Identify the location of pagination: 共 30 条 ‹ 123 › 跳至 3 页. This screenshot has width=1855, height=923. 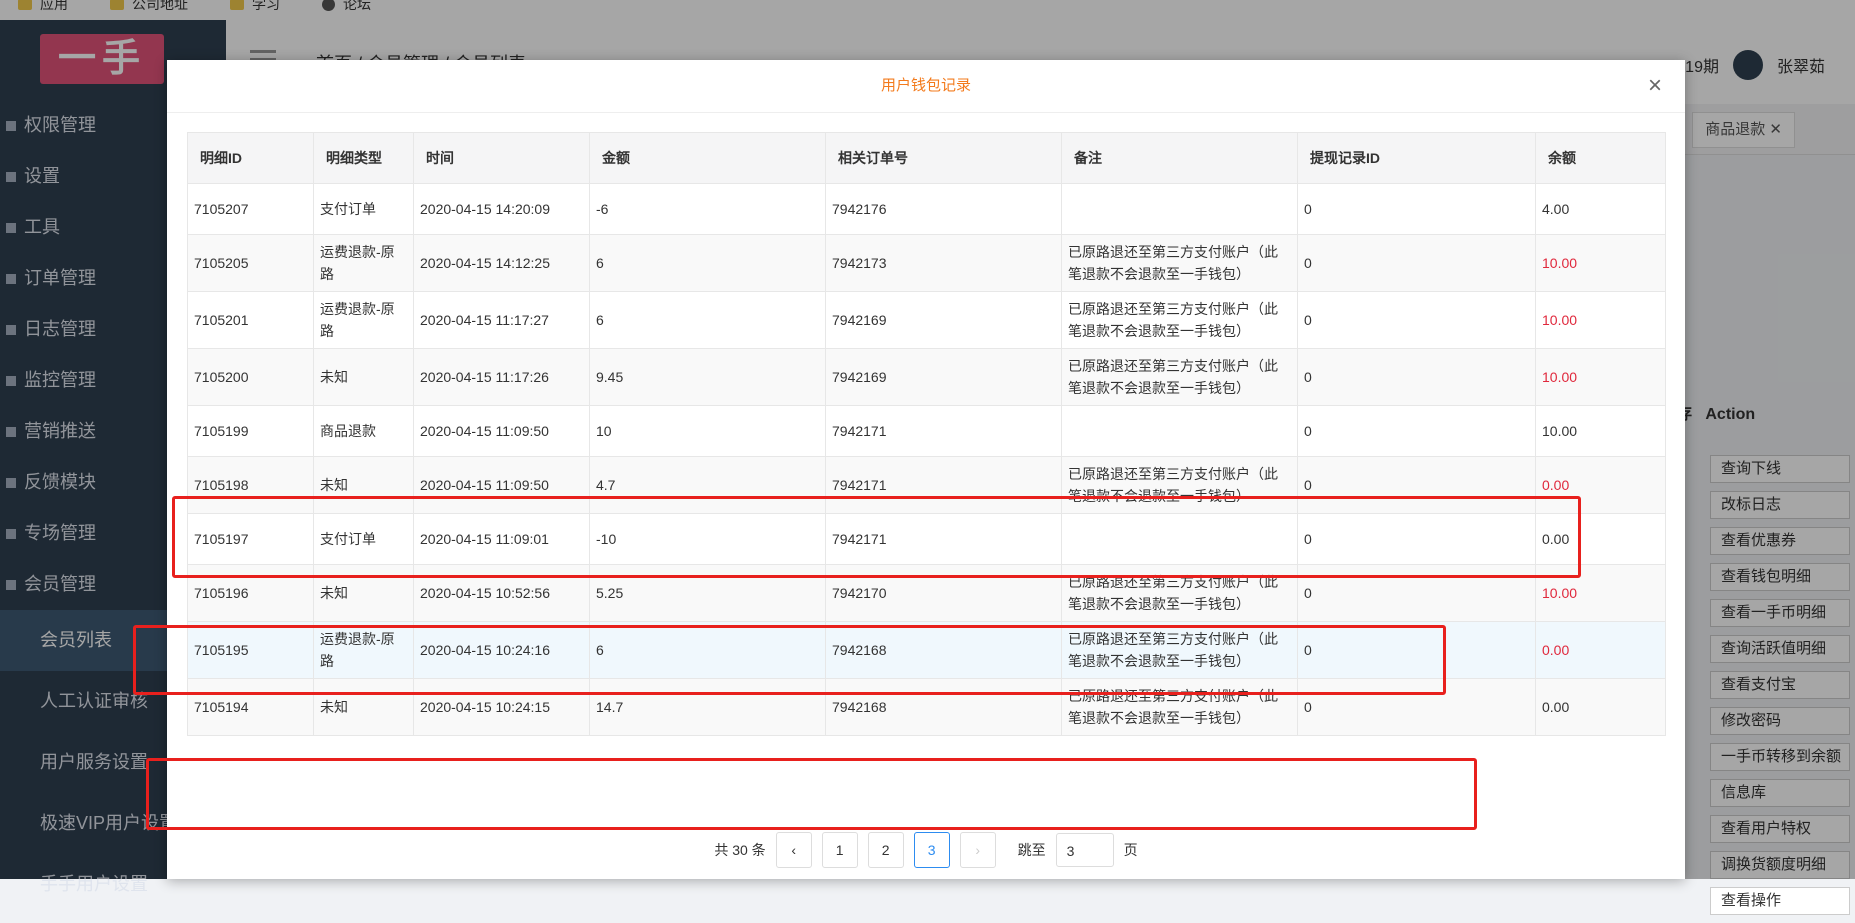
(926, 850).